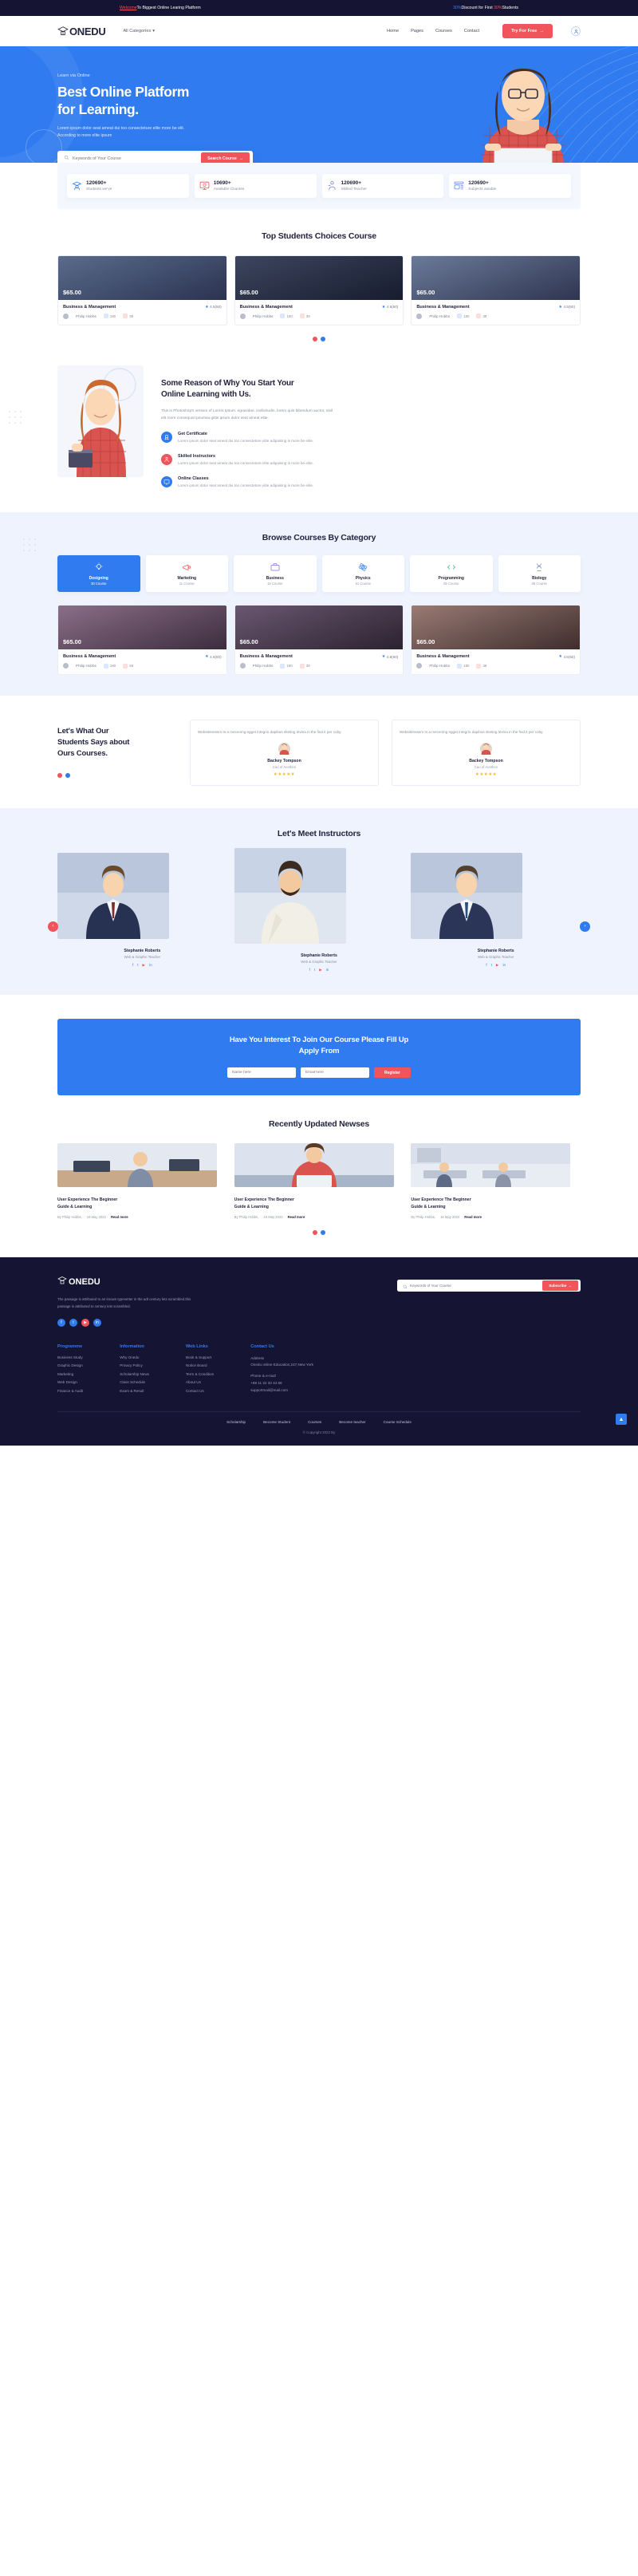 The height and width of the screenshot is (2576, 638). Describe the element at coordinates (362, 573) in the screenshot. I see `category-tab-physics: Physics 61 Course` at that location.